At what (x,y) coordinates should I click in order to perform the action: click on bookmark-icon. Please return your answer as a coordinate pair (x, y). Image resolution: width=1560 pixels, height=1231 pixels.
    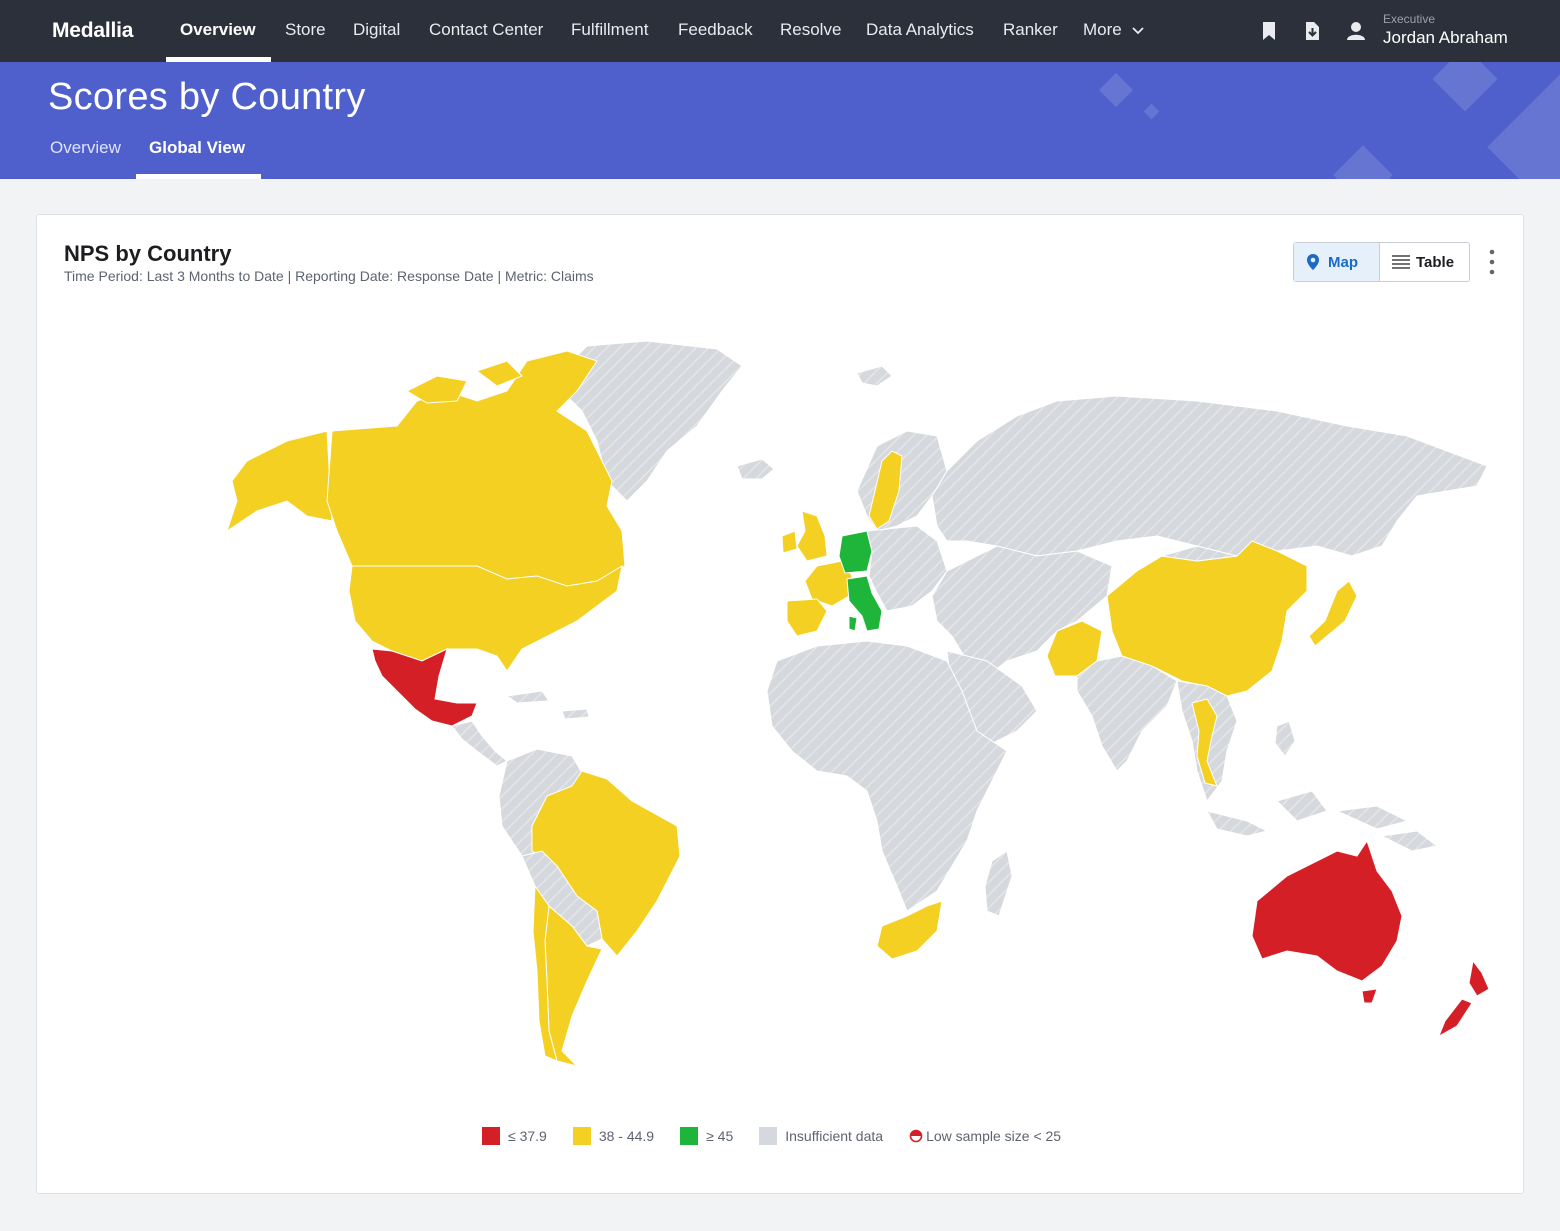
    Looking at the image, I should click on (1269, 31).